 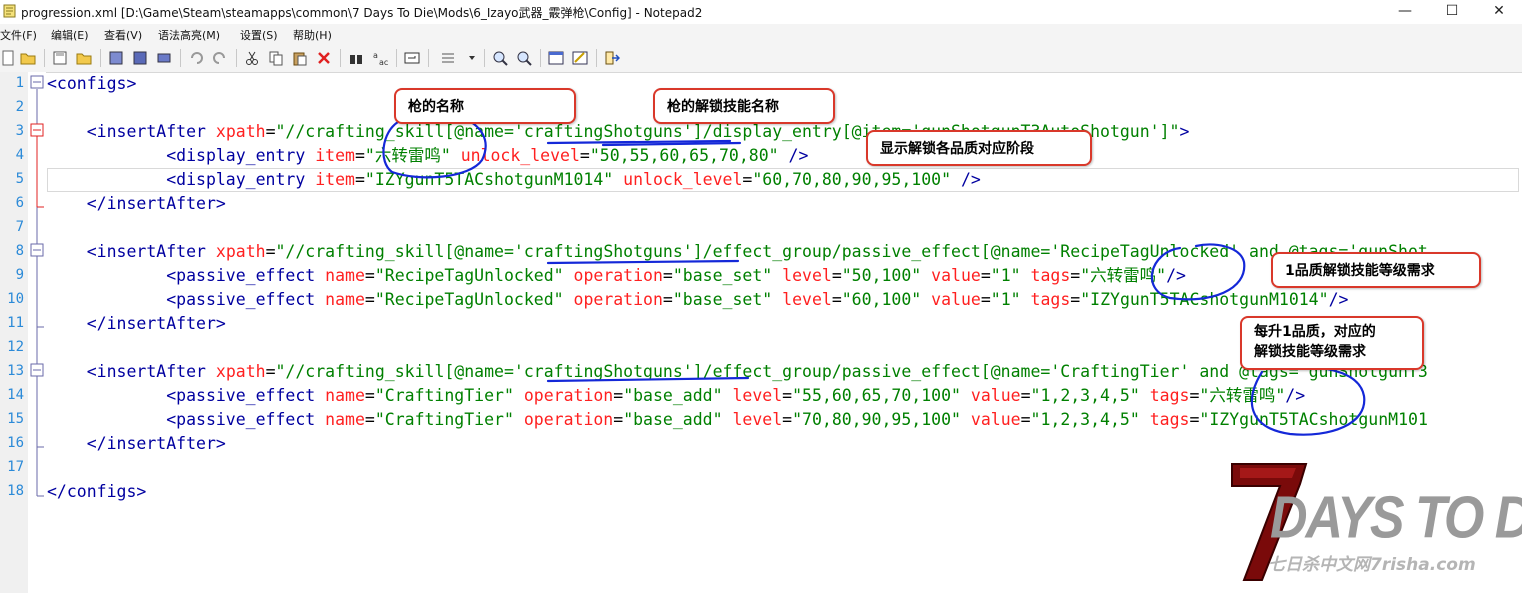 What do you see at coordinates (643, 262) in the screenshot?
I see `ink-underline-line8` at bounding box center [643, 262].